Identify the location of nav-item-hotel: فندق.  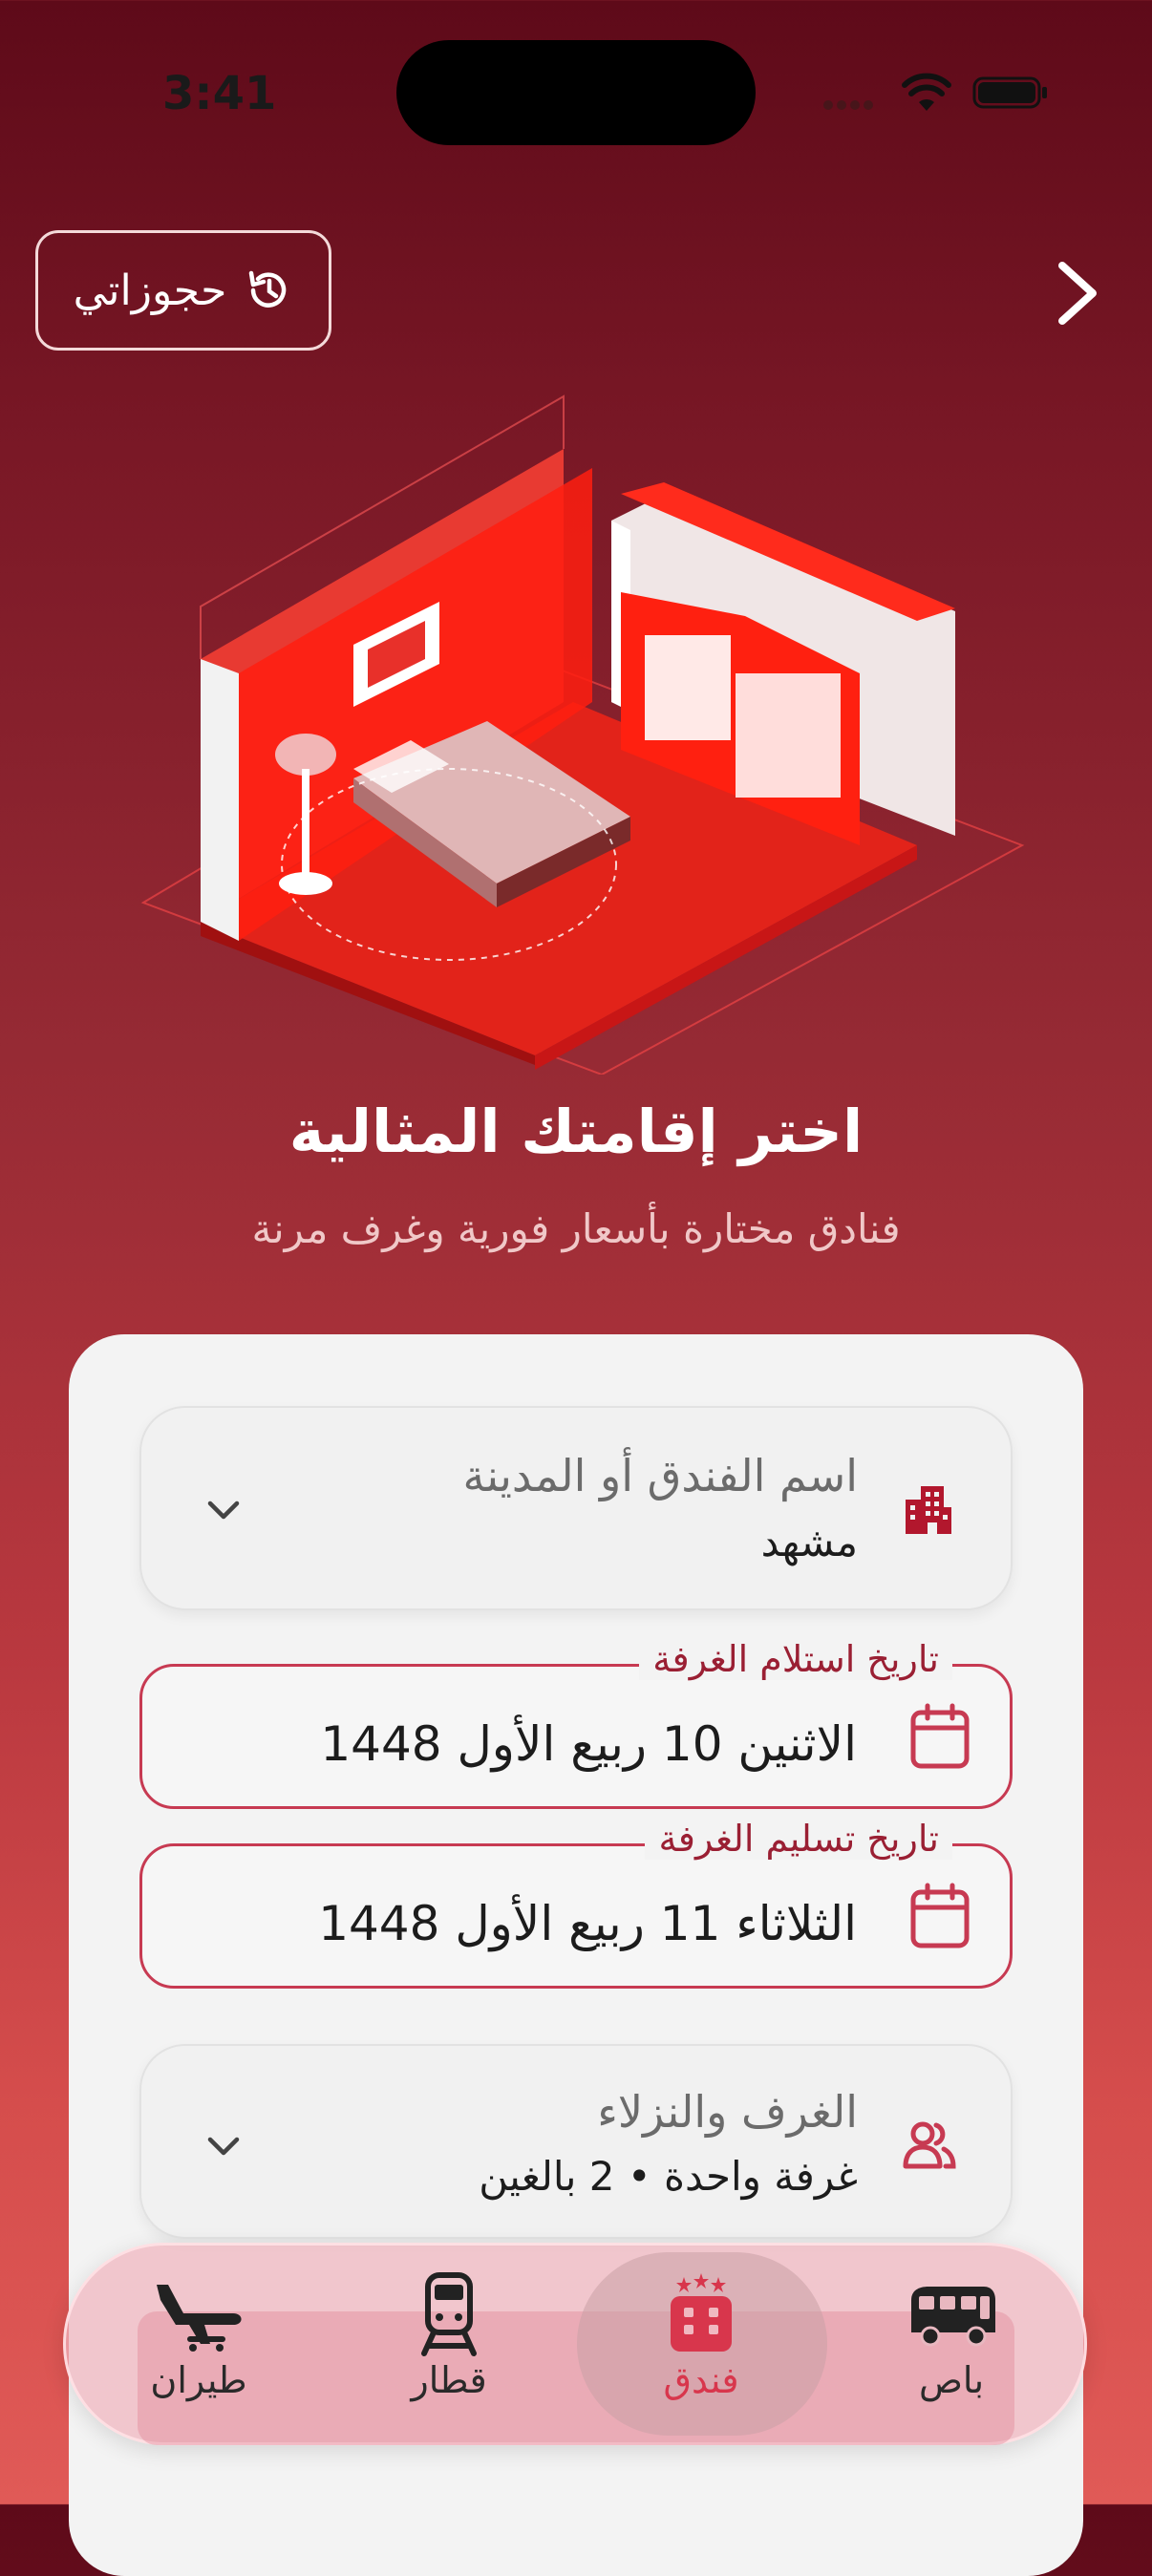
(701, 2336).